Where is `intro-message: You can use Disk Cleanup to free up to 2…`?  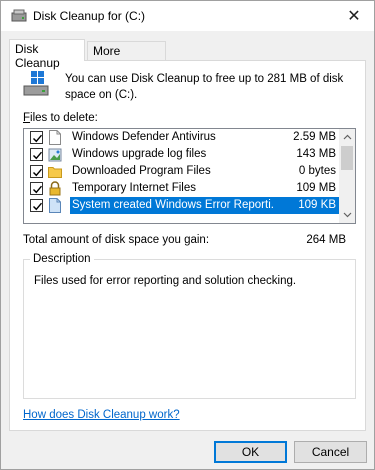
intro-message: You can use Disk Cleanup to free up to 2… is located at coordinates (204, 87).